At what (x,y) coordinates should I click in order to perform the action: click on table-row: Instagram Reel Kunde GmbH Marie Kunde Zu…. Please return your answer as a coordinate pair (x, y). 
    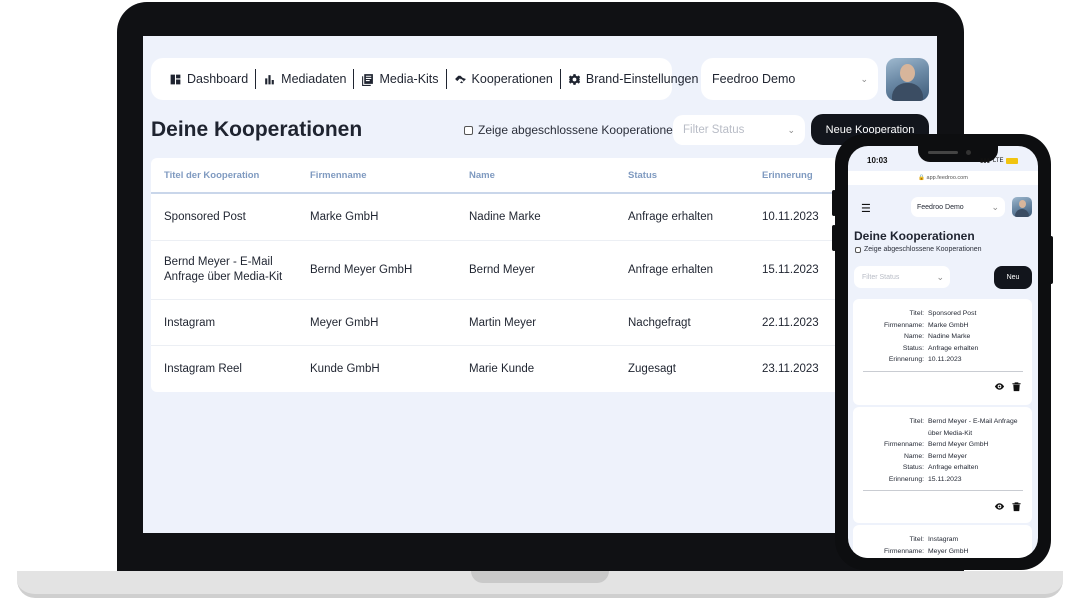
    Looking at the image, I should click on (501, 369).